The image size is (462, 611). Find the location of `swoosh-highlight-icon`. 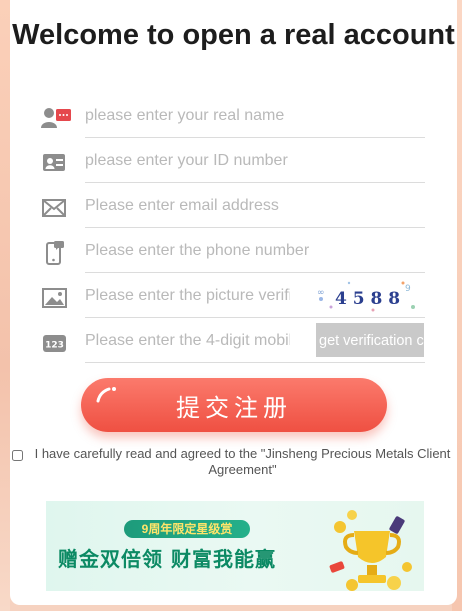

swoosh-highlight-icon is located at coordinates (106, 395).